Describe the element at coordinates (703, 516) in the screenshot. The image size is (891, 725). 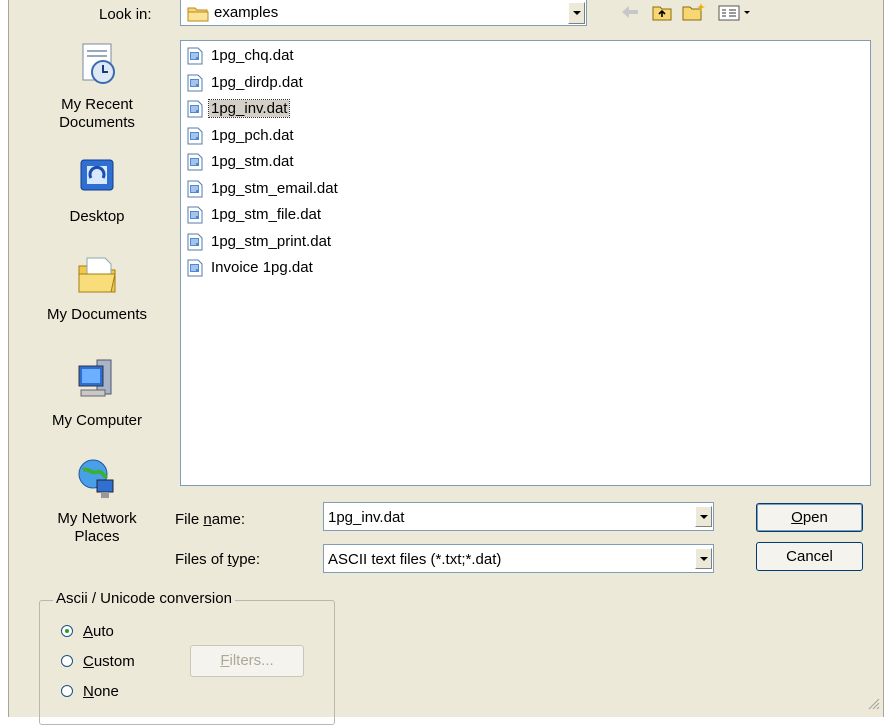
I see `file-name-dropdown-button` at that location.